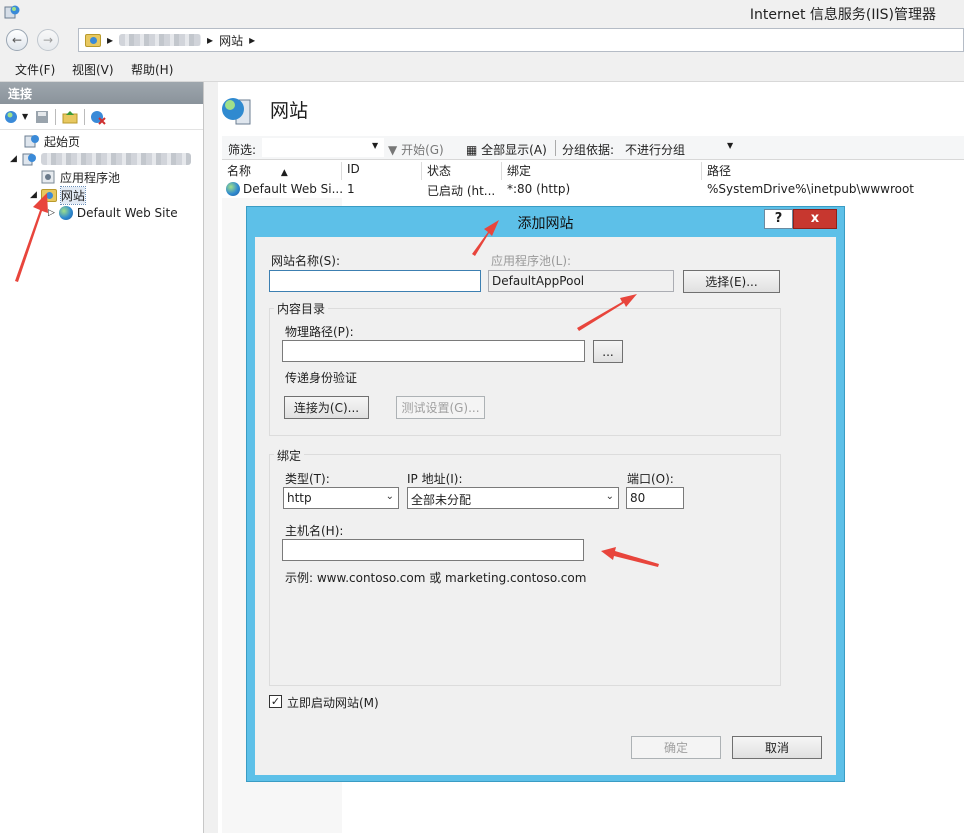 This screenshot has height=833, width=964. What do you see at coordinates (12, 12) in the screenshot?
I see `iis-app-icon` at bounding box center [12, 12].